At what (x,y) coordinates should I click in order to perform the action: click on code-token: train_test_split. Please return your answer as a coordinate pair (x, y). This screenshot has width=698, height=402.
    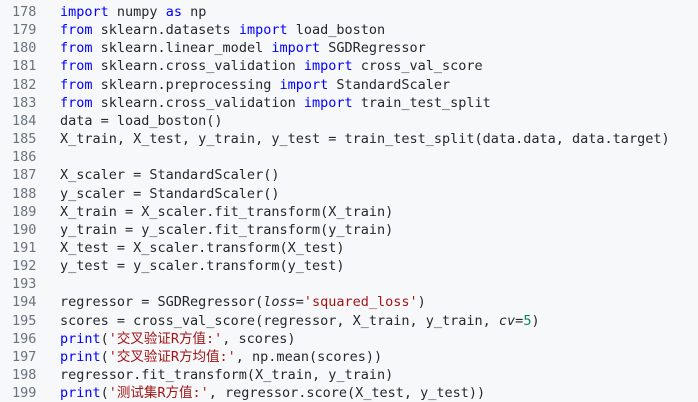
    Looking at the image, I should click on (421, 102).